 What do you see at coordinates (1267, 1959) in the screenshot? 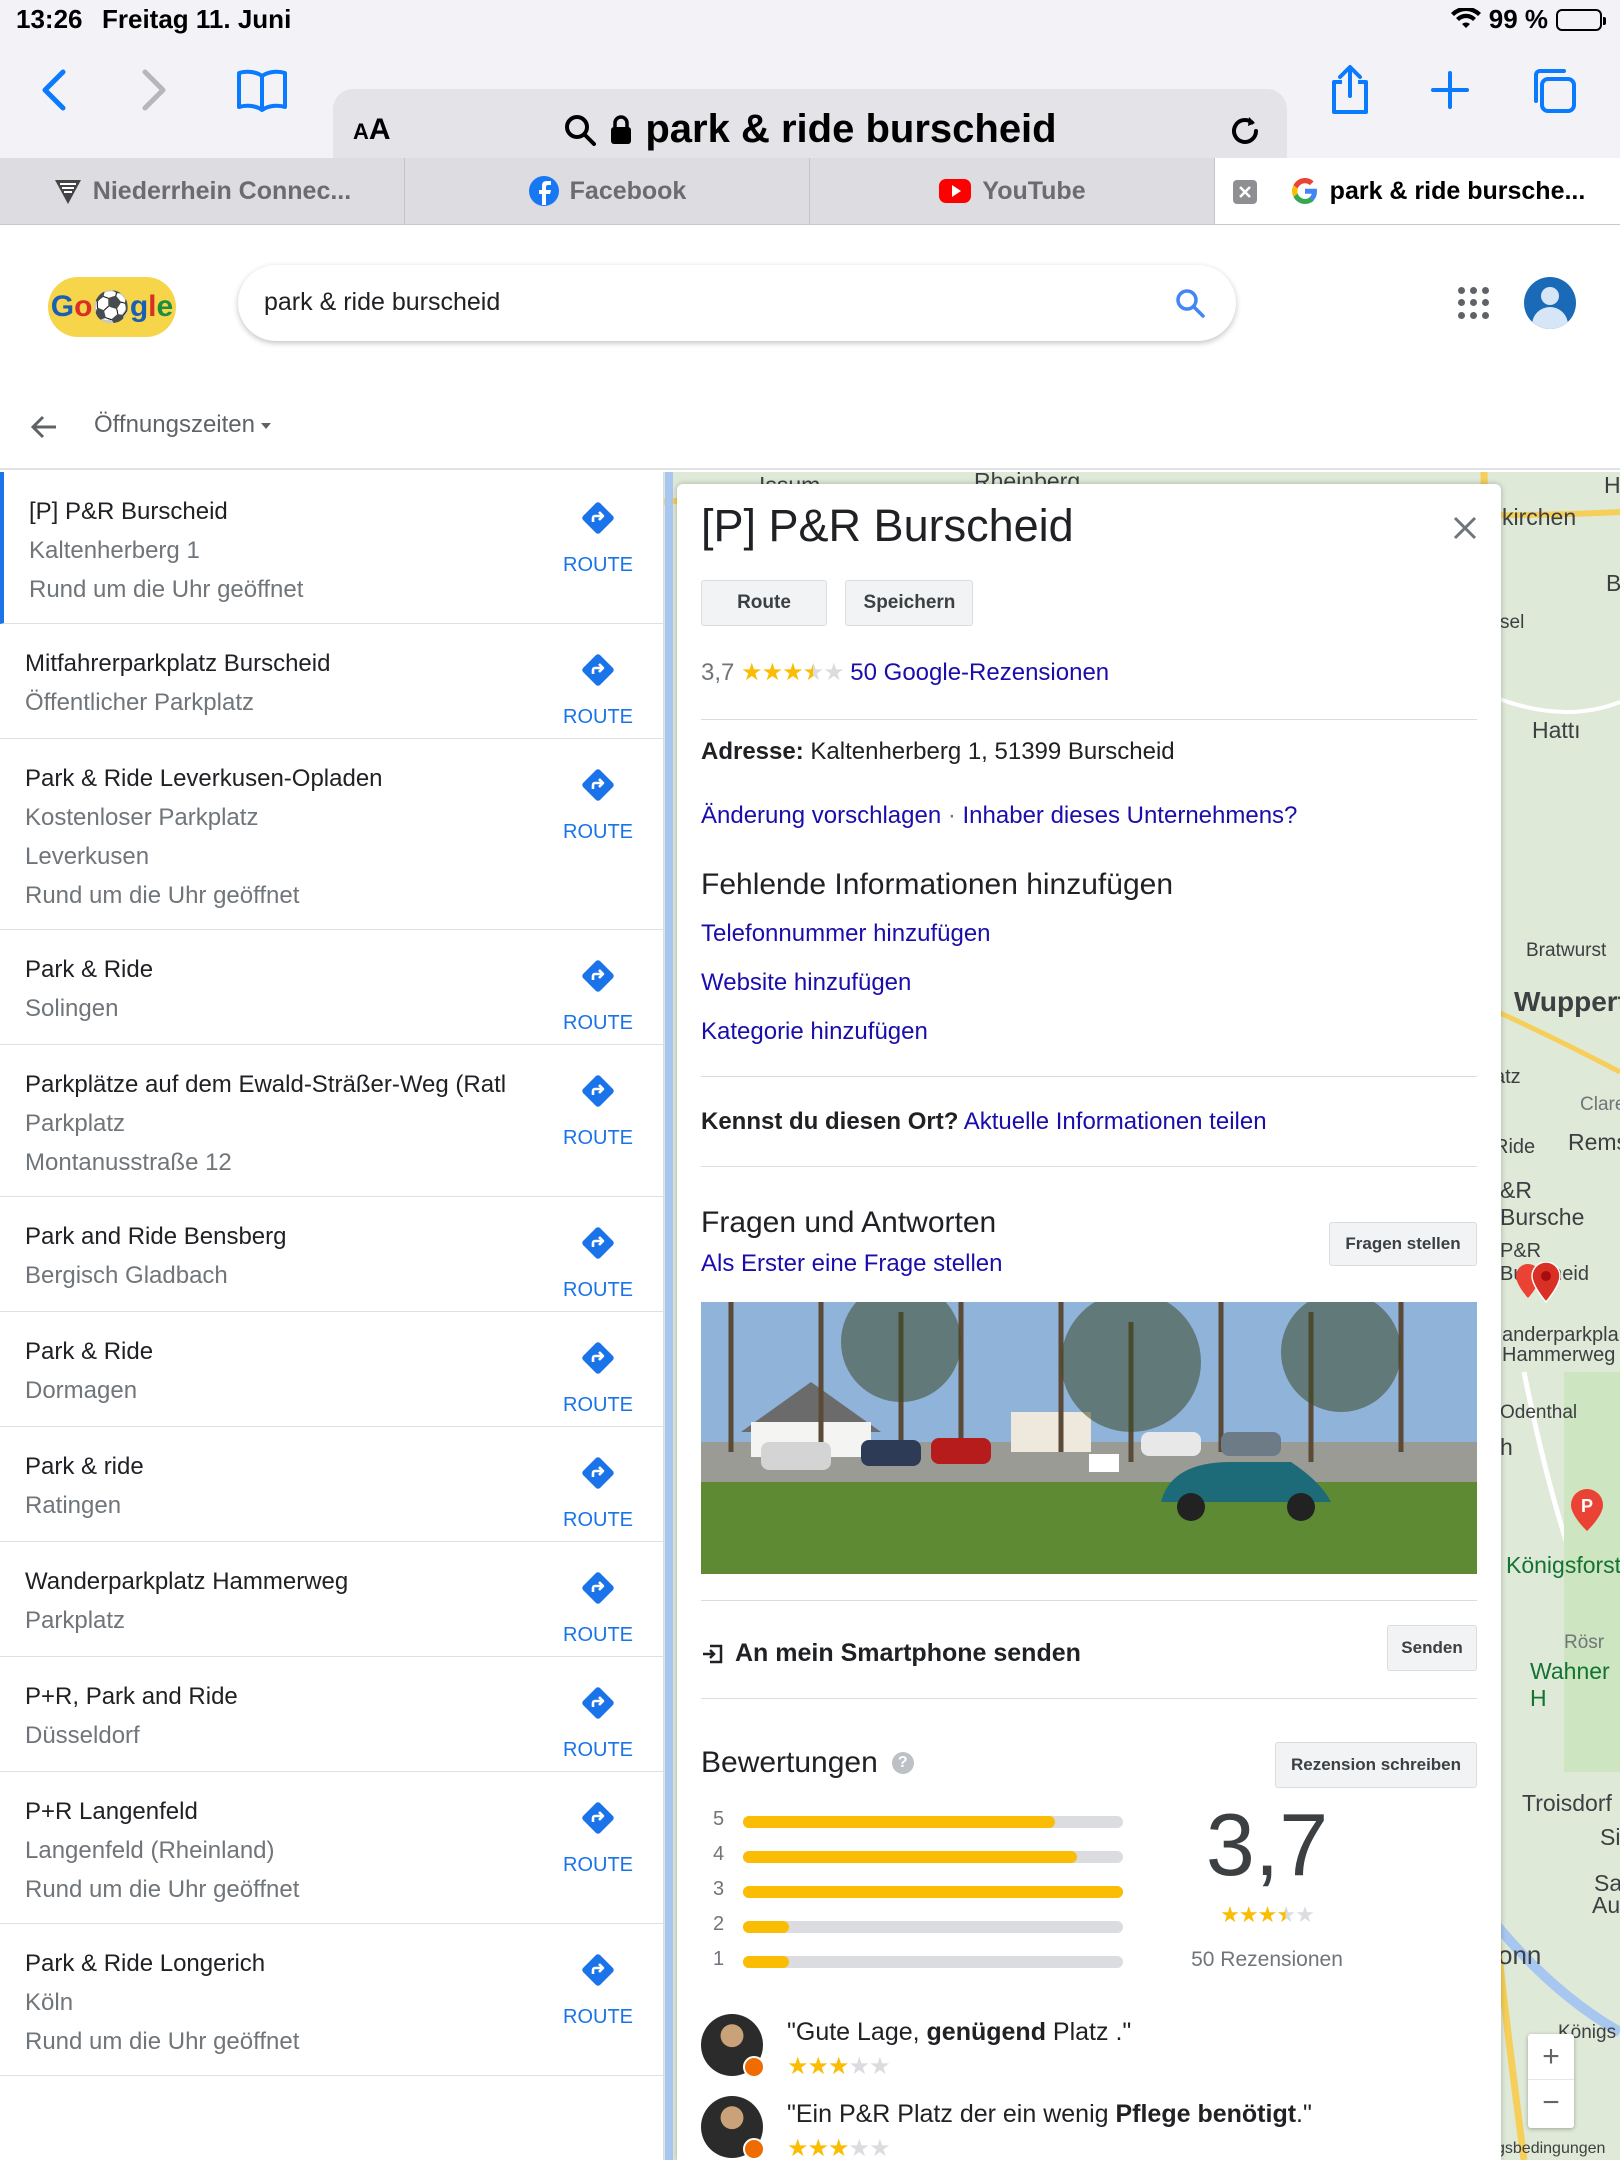
I see `reviews-count: 50 Rezensionen` at bounding box center [1267, 1959].